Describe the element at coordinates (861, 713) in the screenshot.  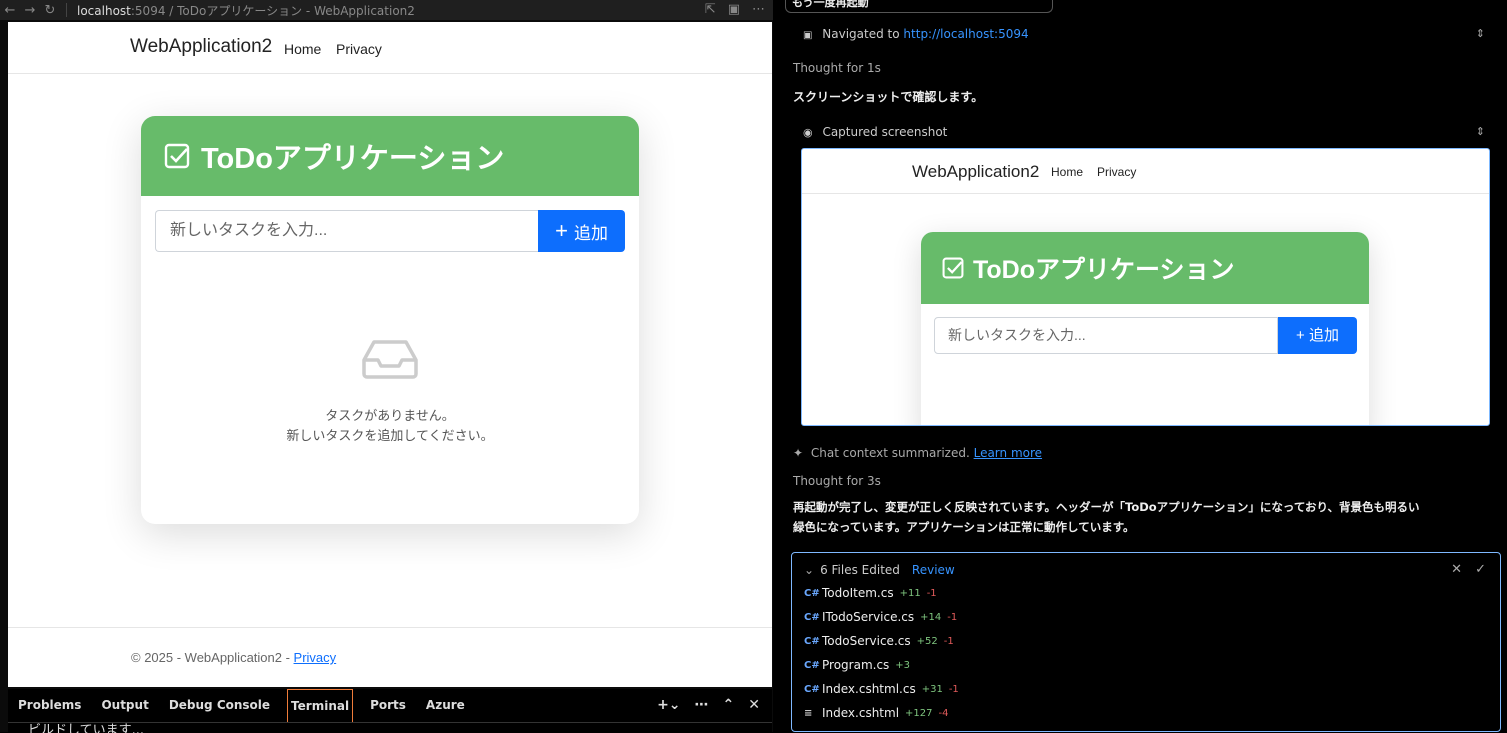
I see `file-name: Index.cshtml` at that location.